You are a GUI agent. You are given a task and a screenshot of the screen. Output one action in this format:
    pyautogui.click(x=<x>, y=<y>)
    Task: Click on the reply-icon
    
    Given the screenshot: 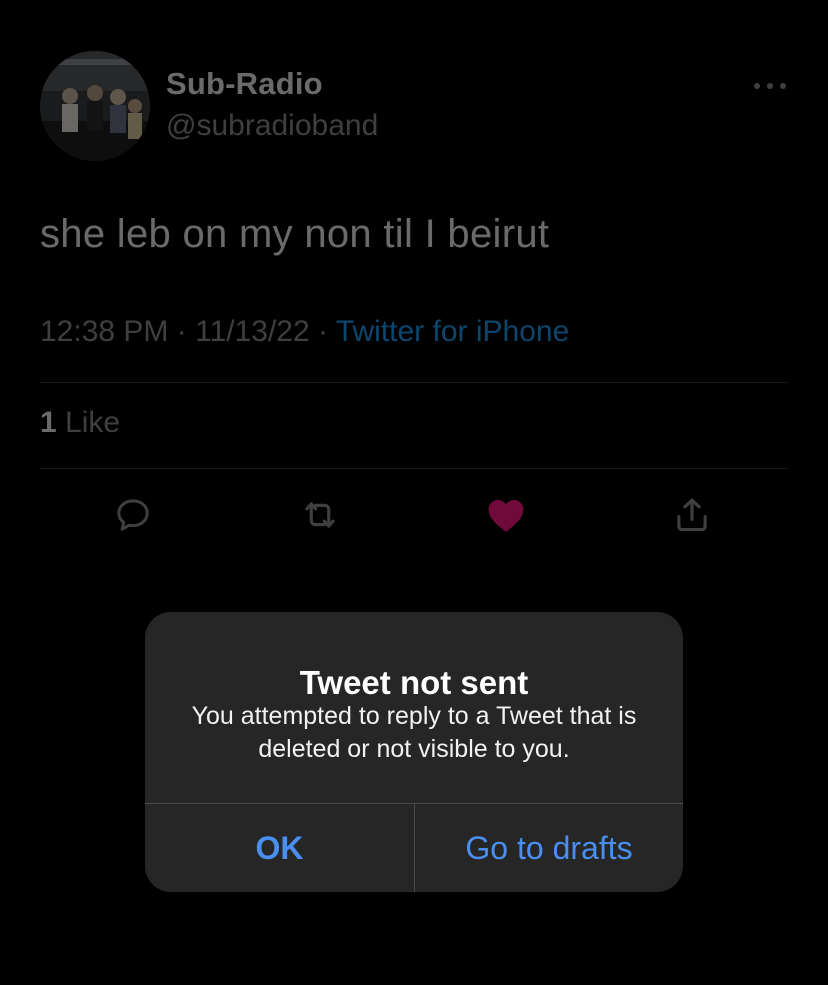 What is the action you would take?
    pyautogui.click(x=133, y=515)
    